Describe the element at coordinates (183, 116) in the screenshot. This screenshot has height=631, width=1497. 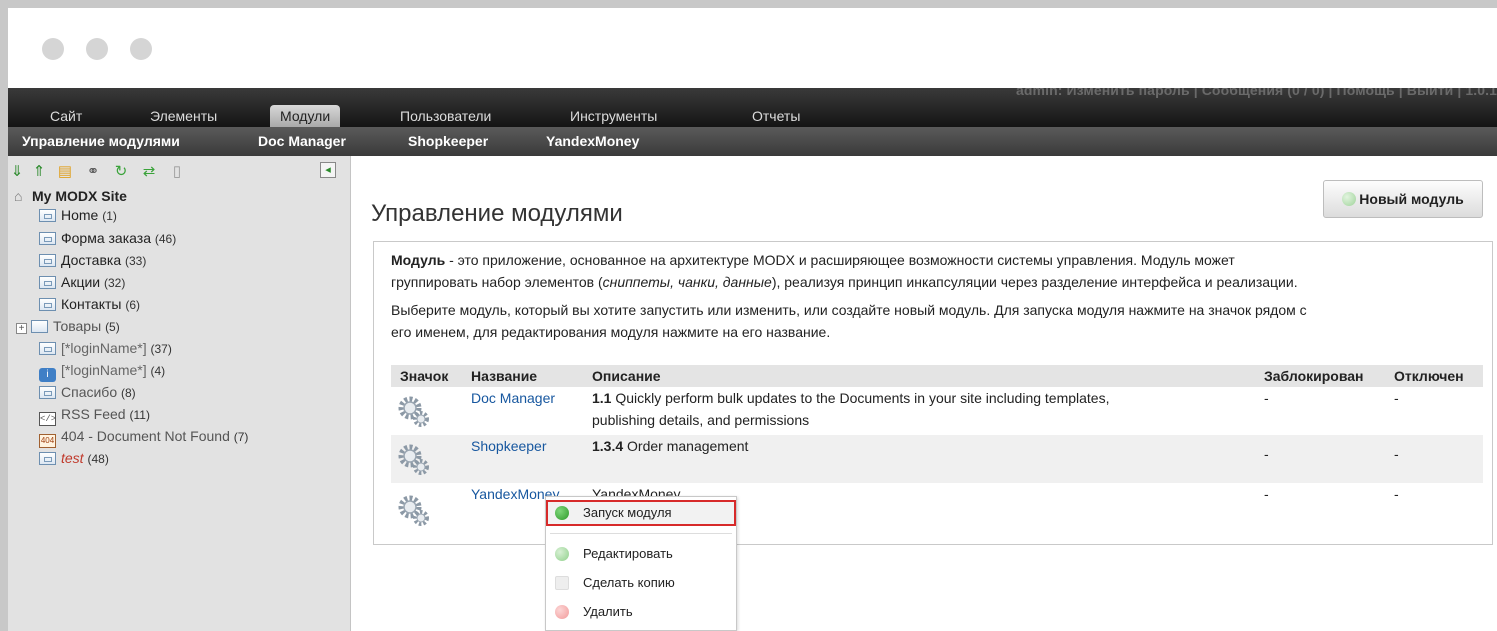
I see `tab-elements: Элементы` at that location.